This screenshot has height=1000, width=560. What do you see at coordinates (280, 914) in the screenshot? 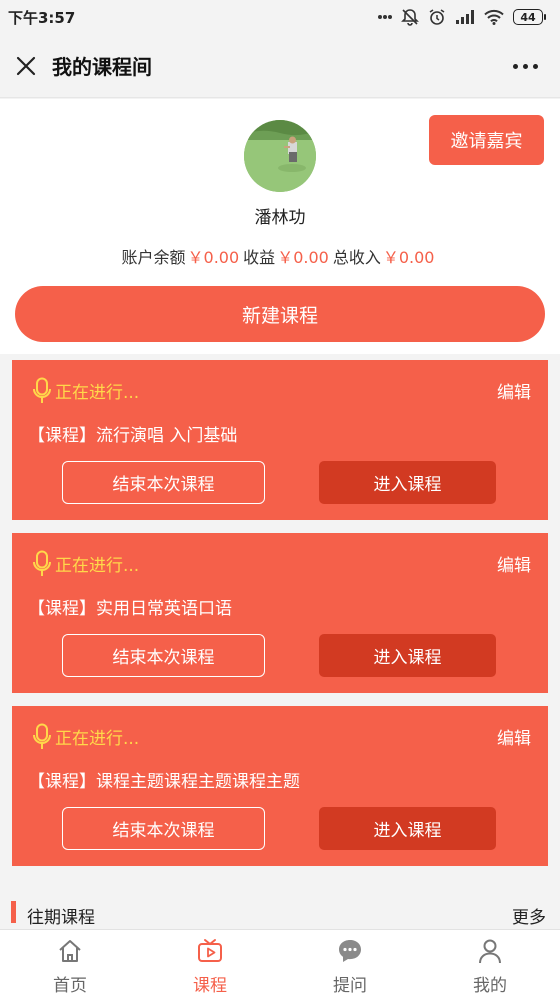
I see `past-courses-header: 往期课程 更多` at bounding box center [280, 914].